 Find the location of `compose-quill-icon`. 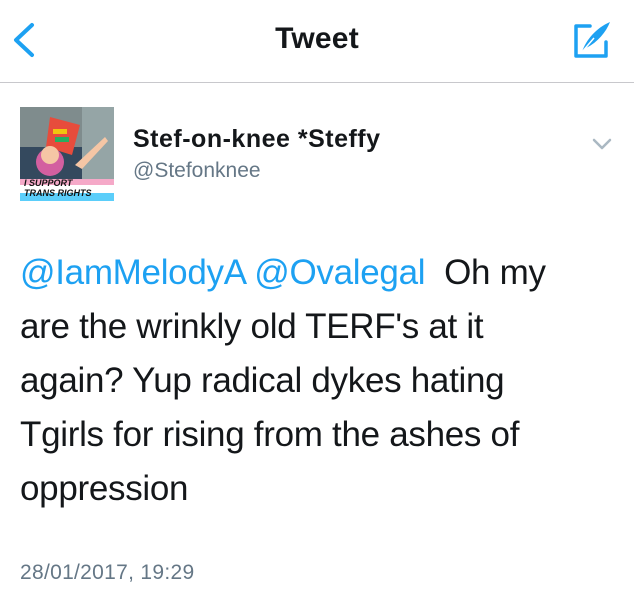

compose-quill-icon is located at coordinates (592, 40).